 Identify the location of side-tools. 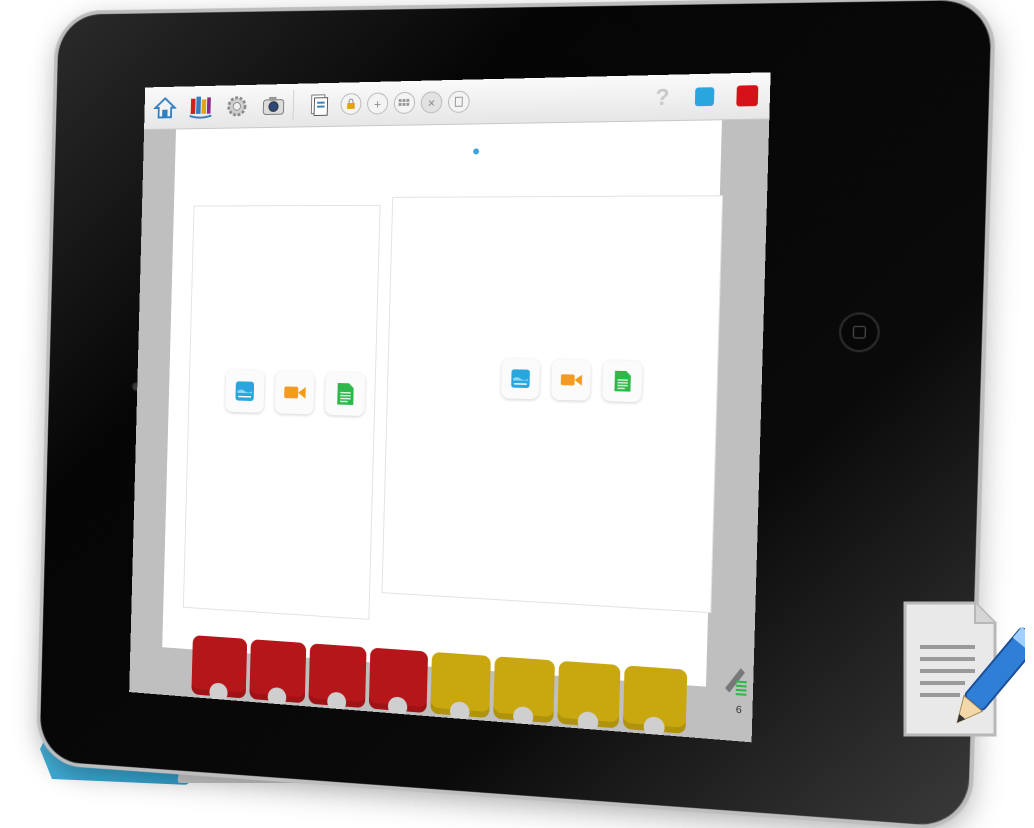
(736, 657).